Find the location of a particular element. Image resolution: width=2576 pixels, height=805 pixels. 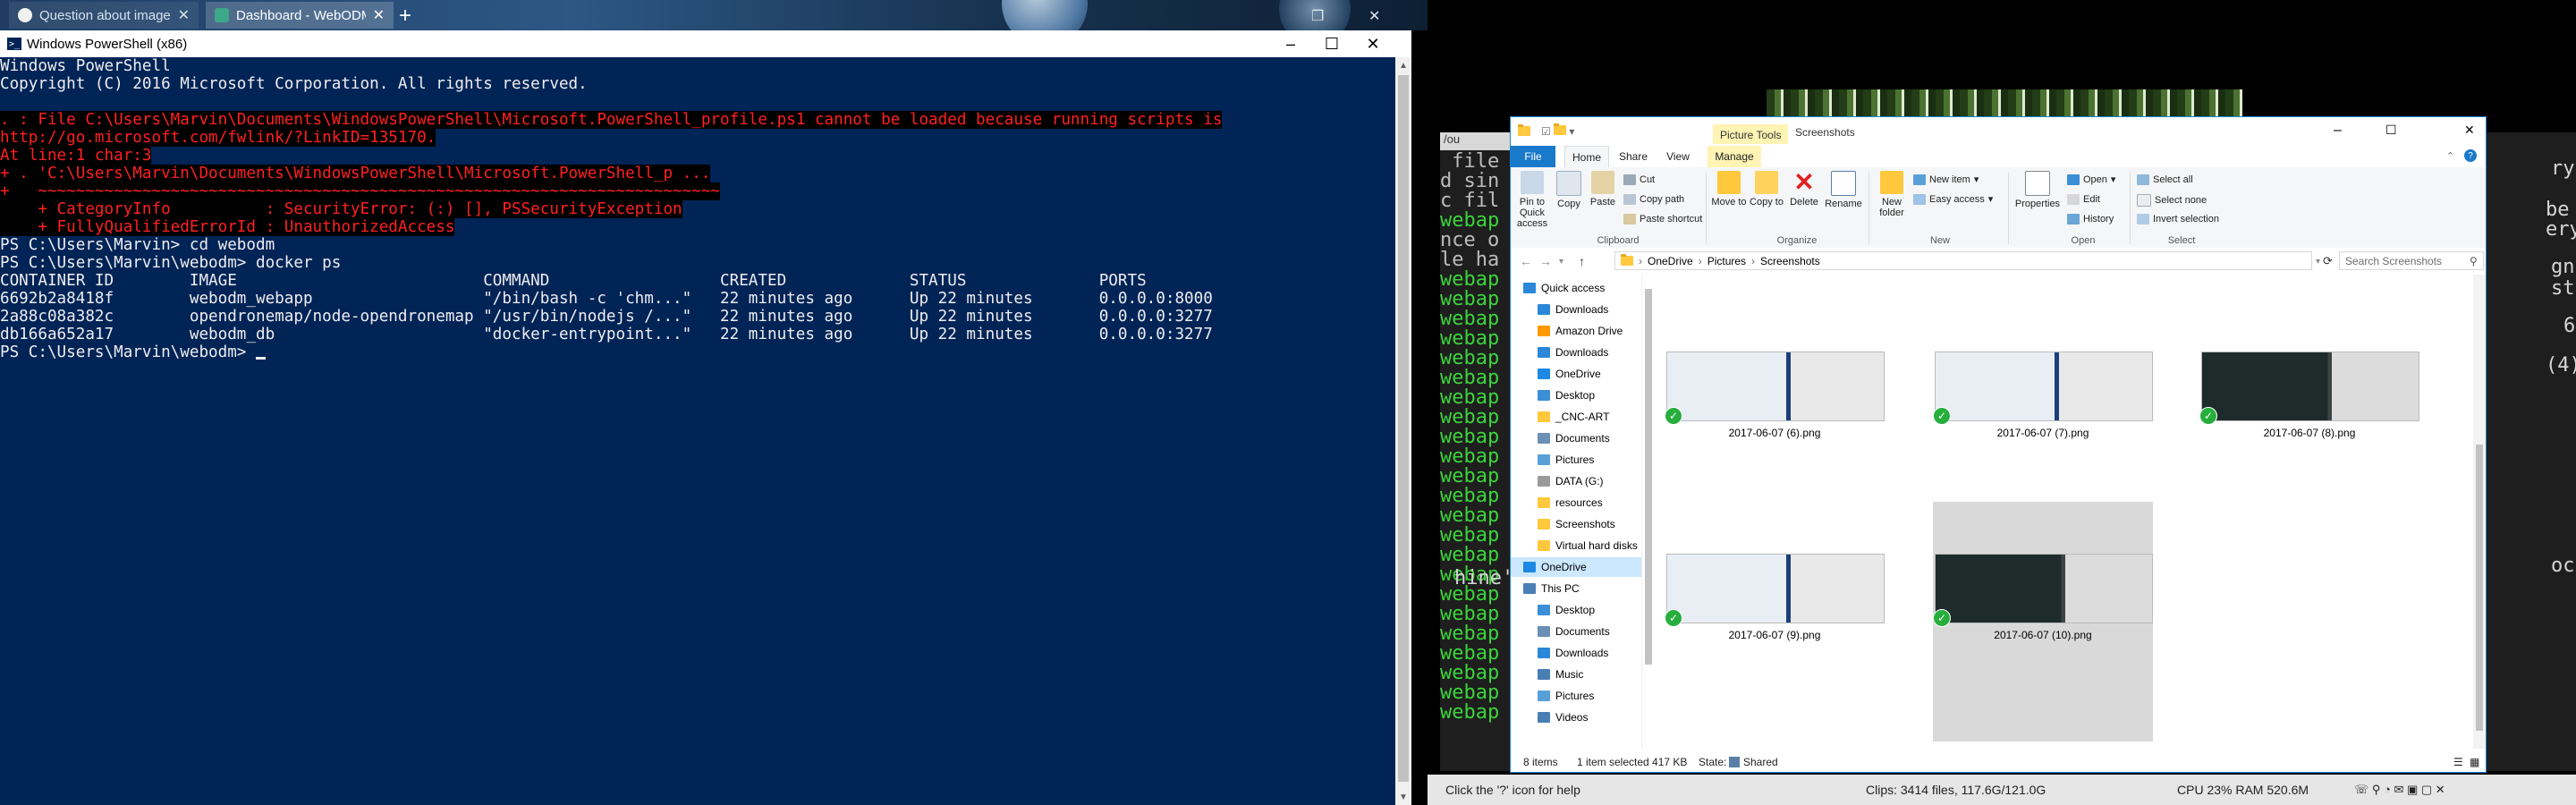

nav-item-music: Music is located at coordinates (1576, 674).